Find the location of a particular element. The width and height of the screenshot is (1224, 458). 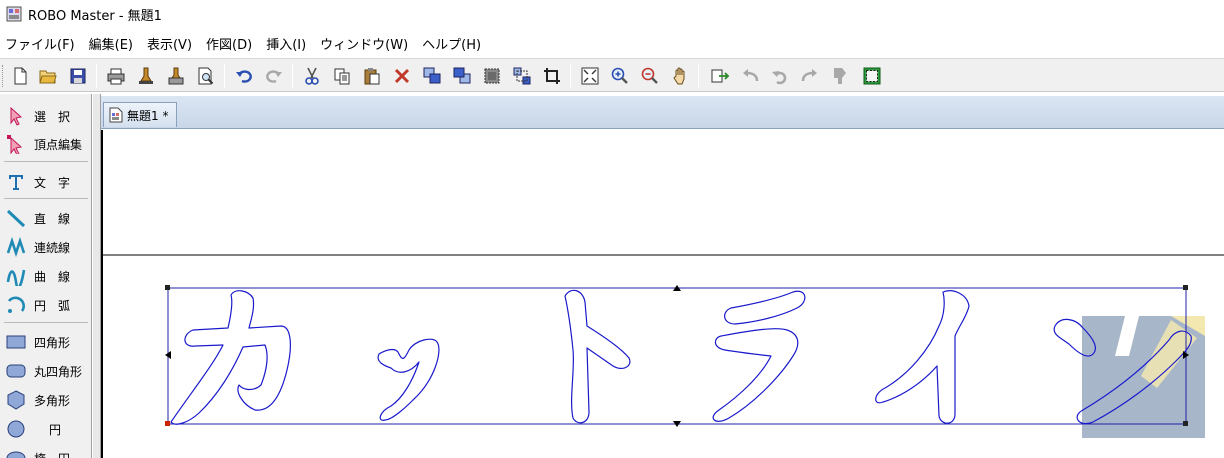

watermark-logo is located at coordinates (1143, 377).